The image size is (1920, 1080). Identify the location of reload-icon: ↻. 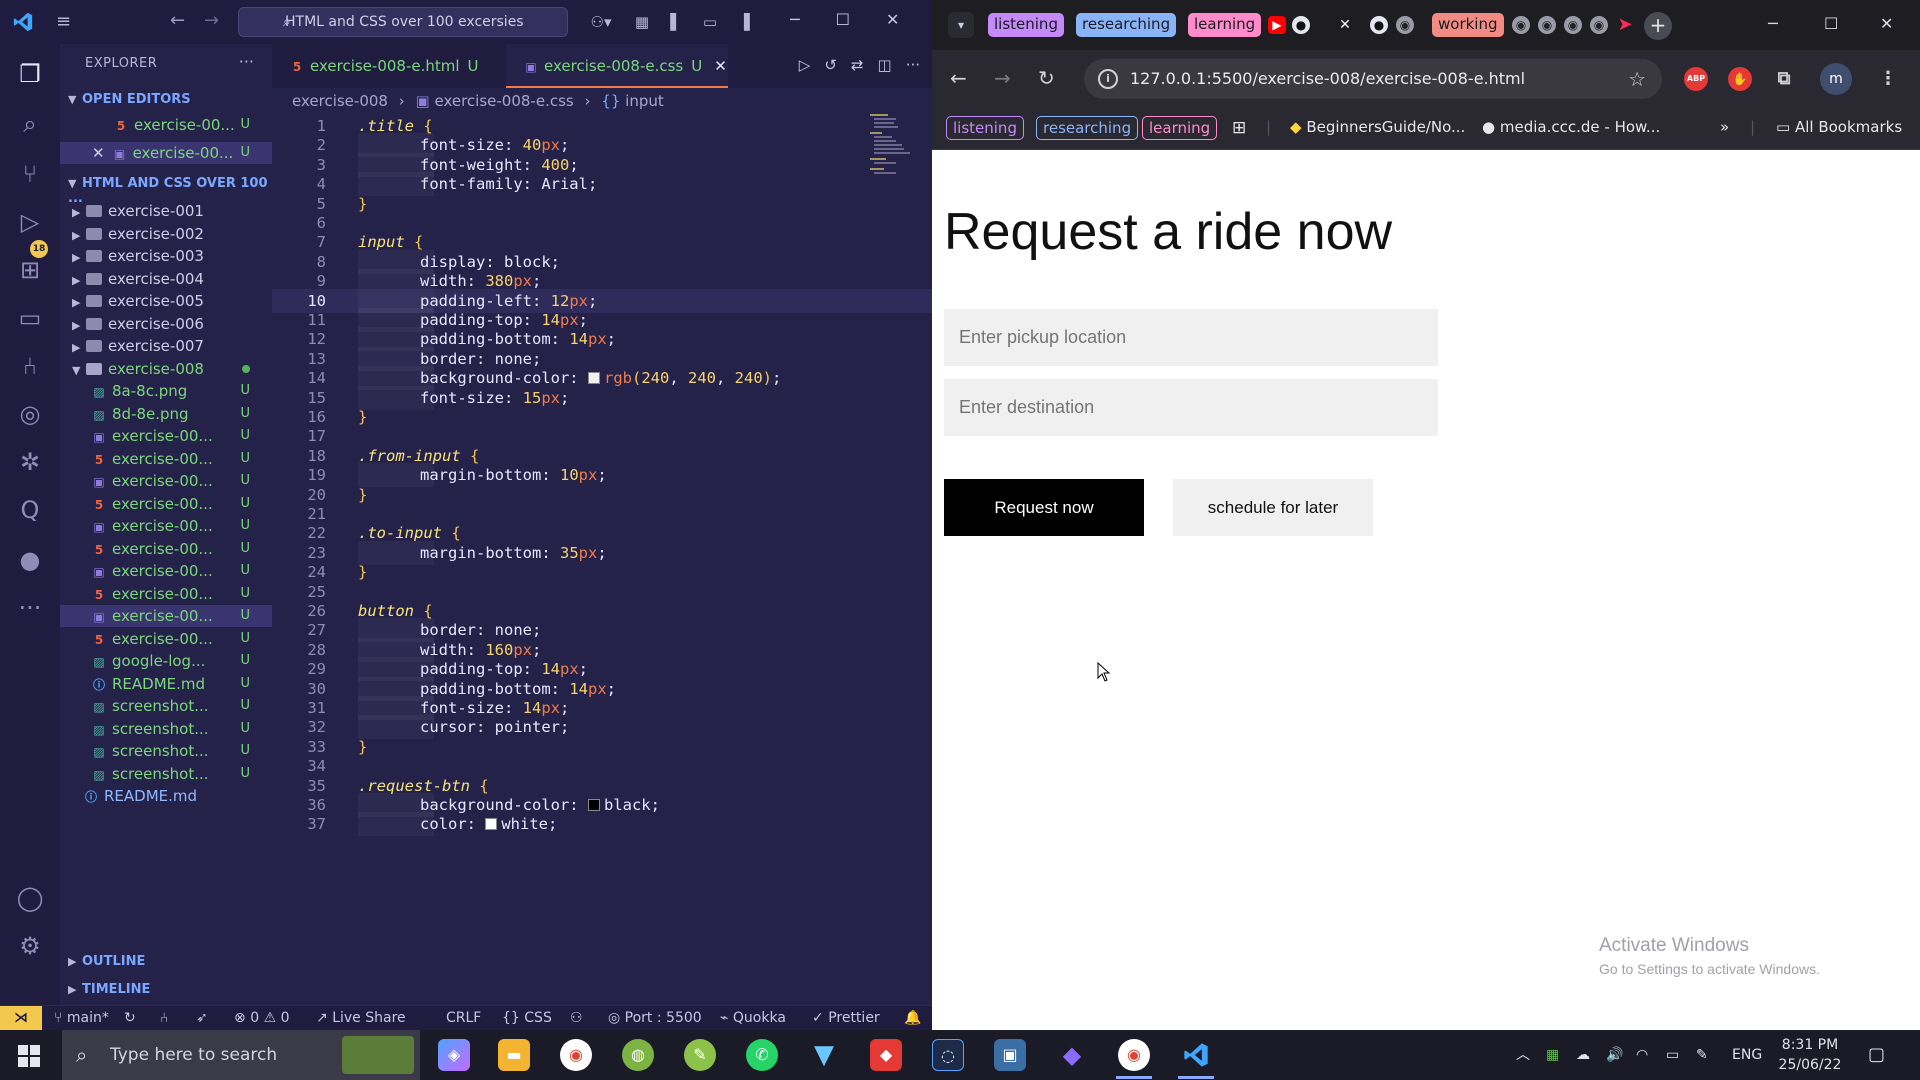
(1046, 78).